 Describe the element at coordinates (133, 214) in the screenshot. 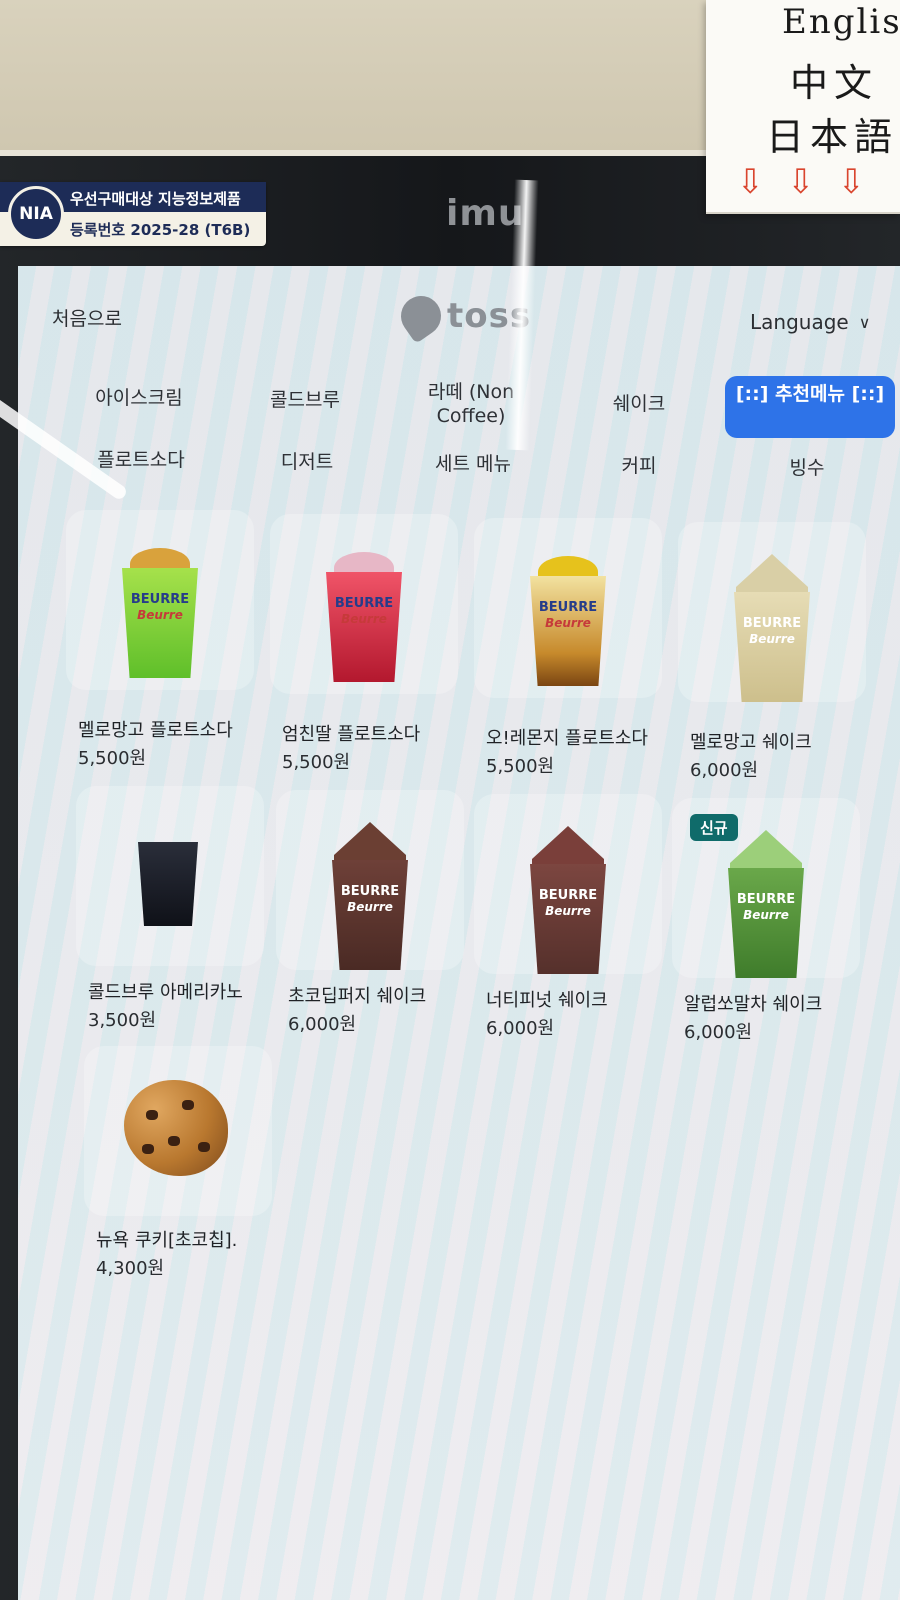

I see `nia-certification-badge: NIA 우선구매대상 지능정보제품 등록번호 2025-28 (T6B)` at that location.